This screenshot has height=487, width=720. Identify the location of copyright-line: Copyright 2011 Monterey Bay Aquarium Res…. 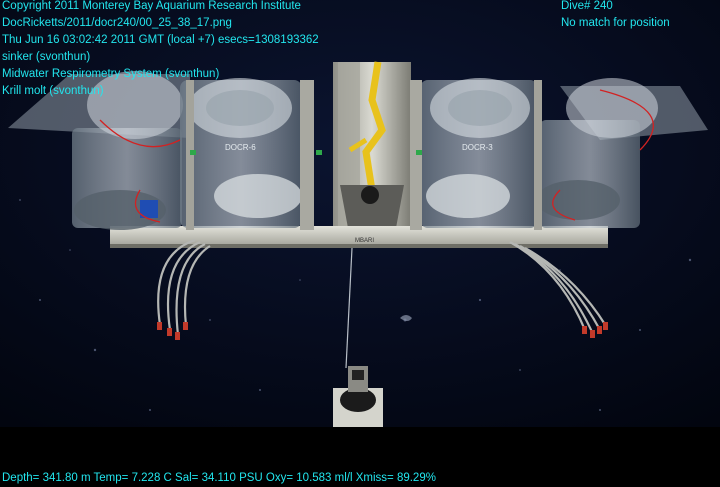
(151, 6).